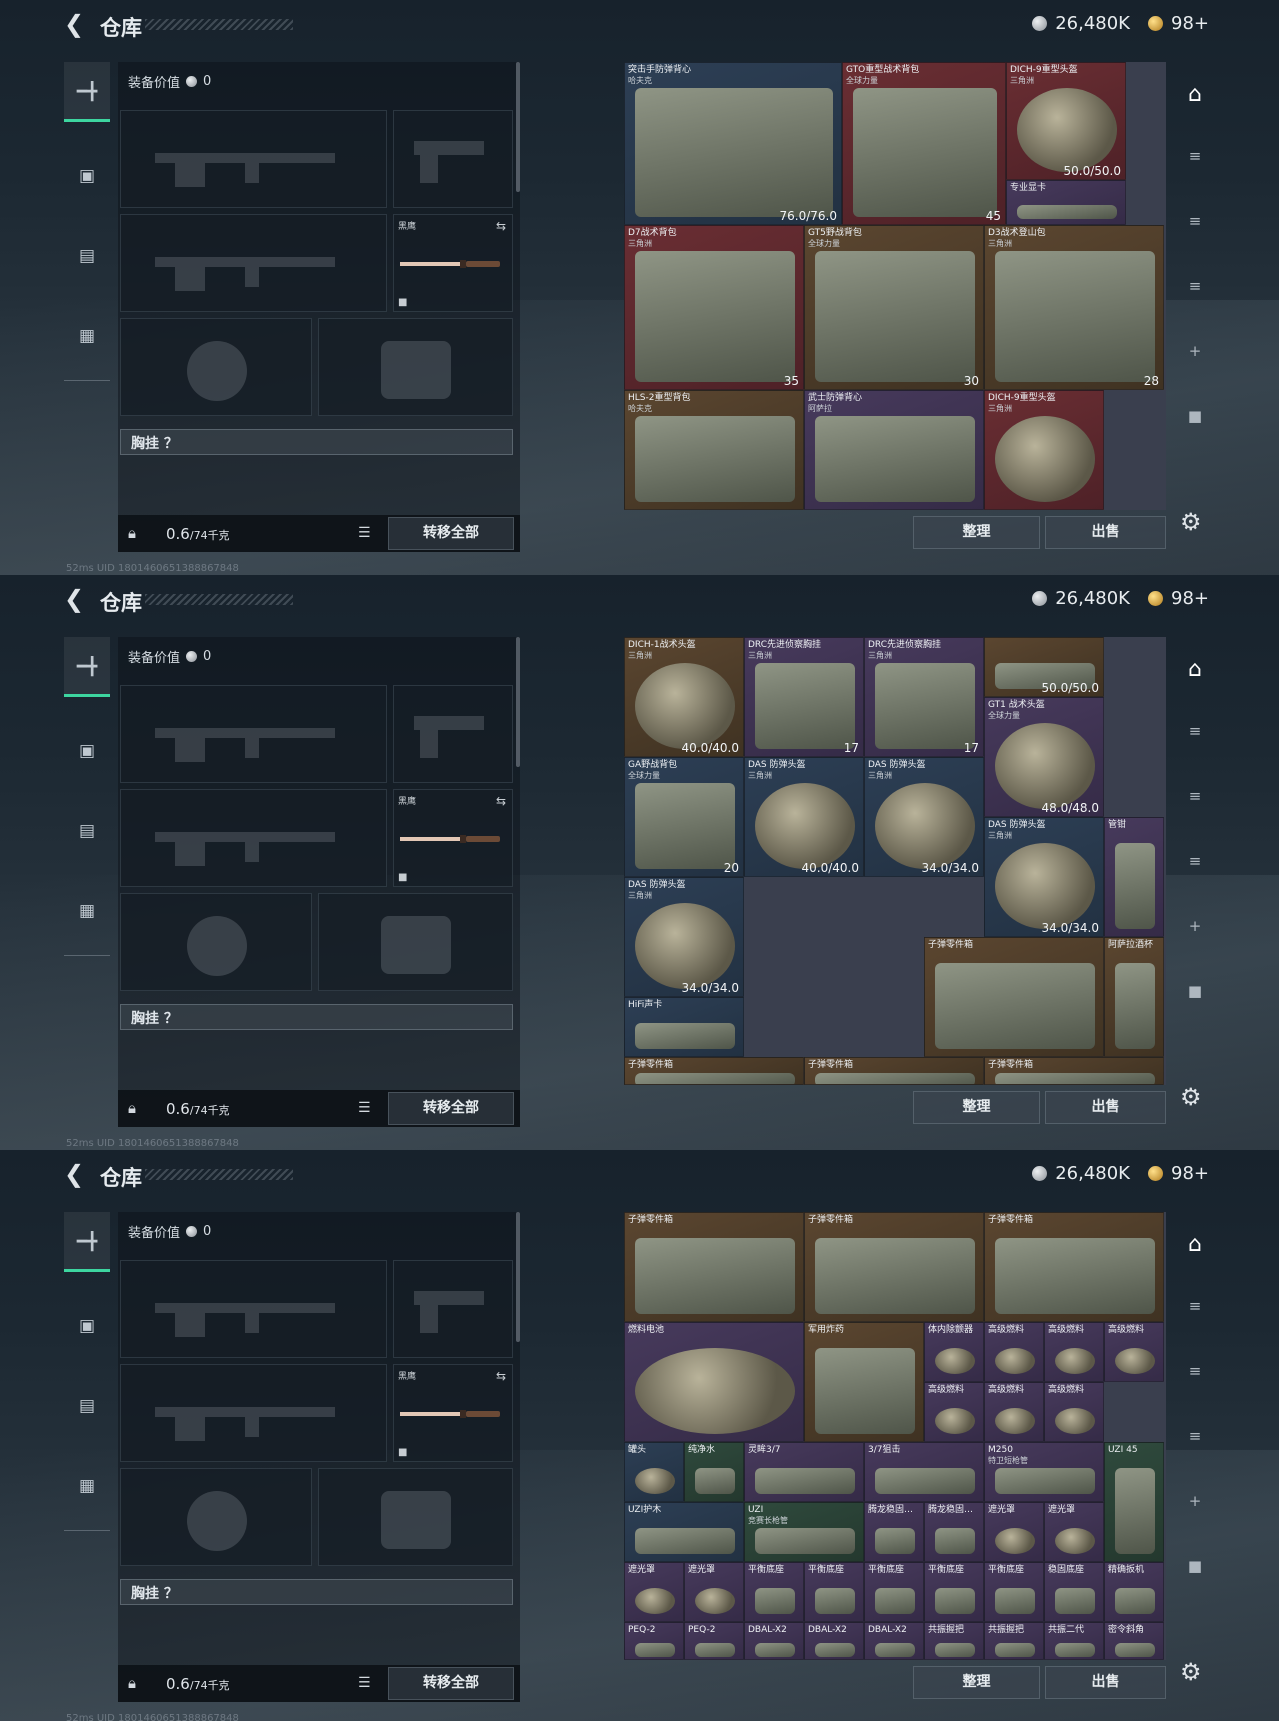 This screenshot has width=1279, height=1721. Describe the element at coordinates (804, 1532) in the screenshot. I see `inventory-item: UZI 竞赛长枪管` at that location.